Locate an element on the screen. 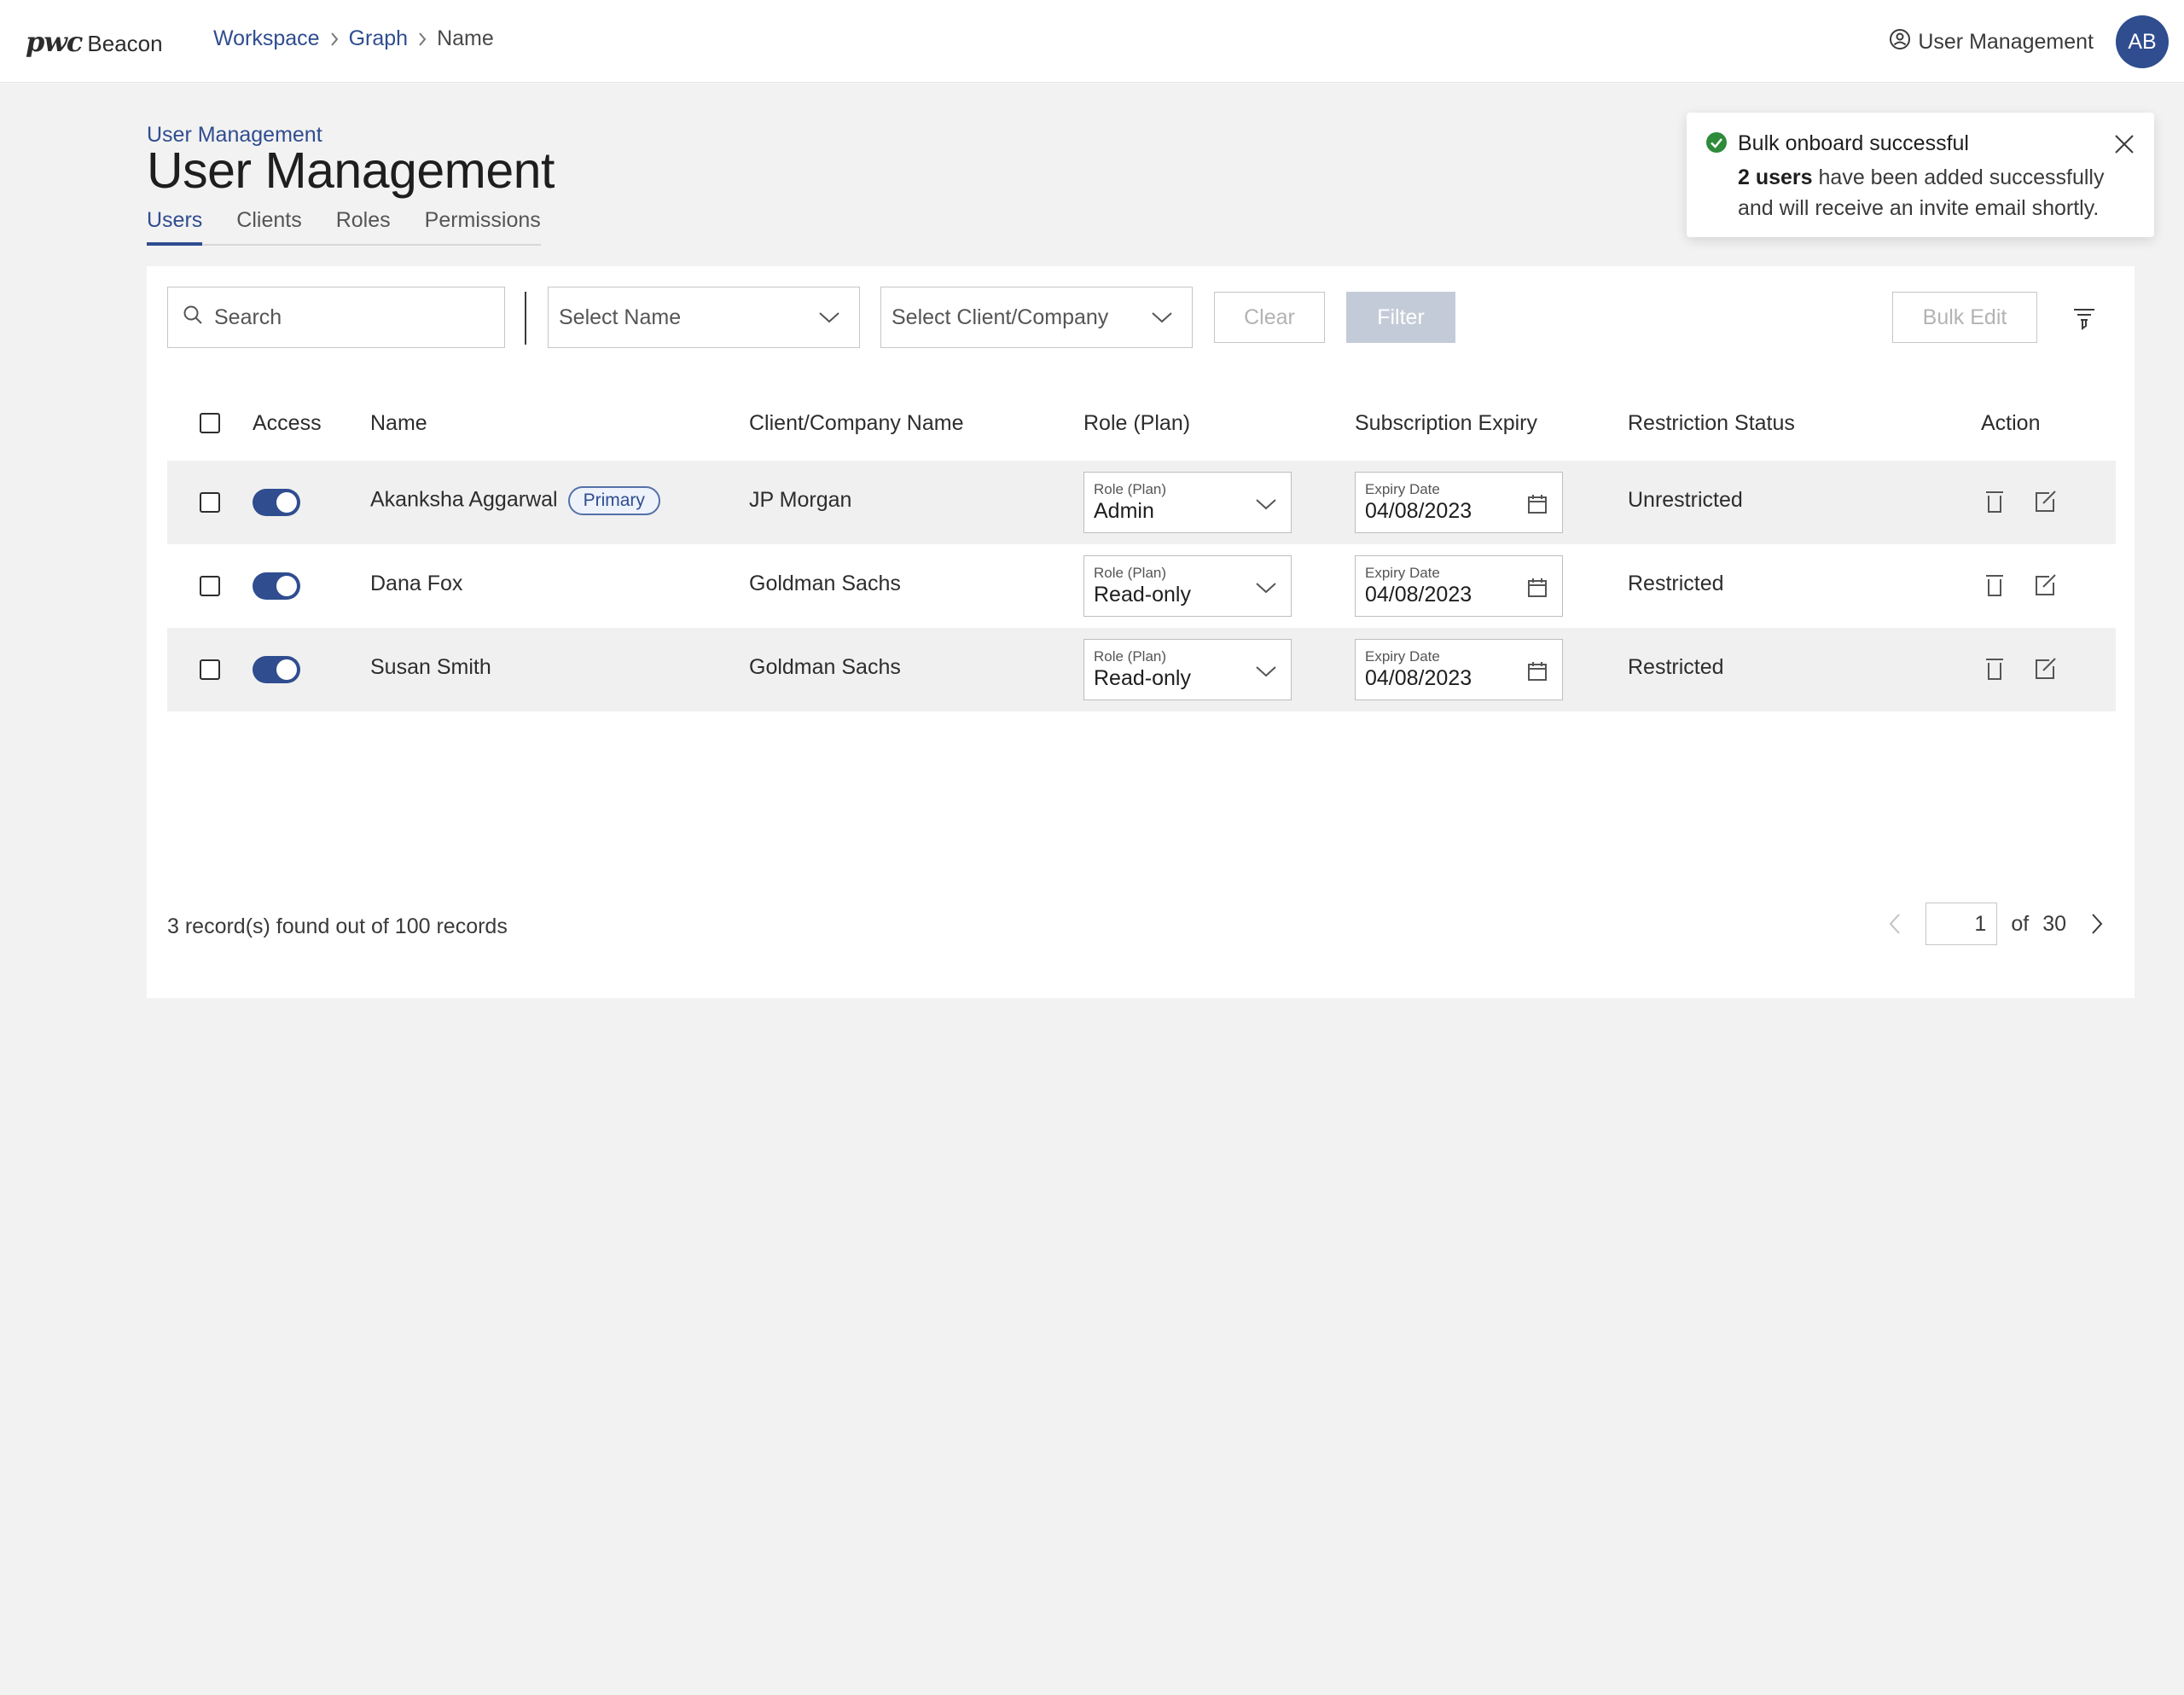  select-client-placeholder: Select Client/Company is located at coordinates (1001, 317).